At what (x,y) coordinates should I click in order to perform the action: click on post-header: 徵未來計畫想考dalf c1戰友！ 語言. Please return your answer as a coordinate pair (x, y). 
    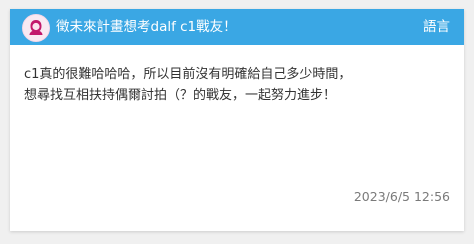
    Looking at the image, I should click on (237, 27).